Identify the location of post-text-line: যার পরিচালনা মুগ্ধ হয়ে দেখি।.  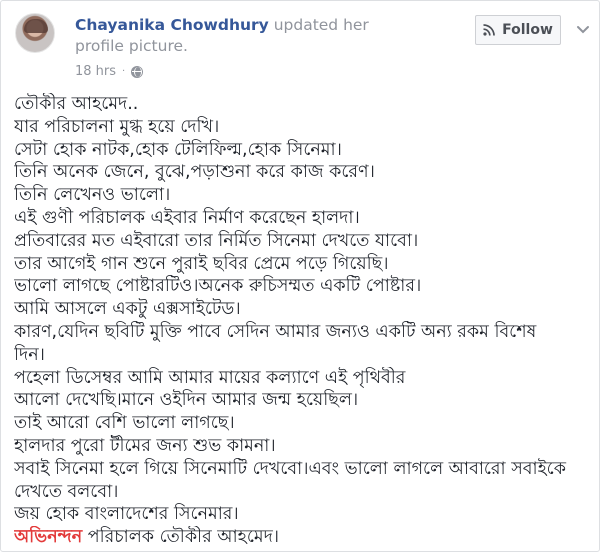
(117, 126).